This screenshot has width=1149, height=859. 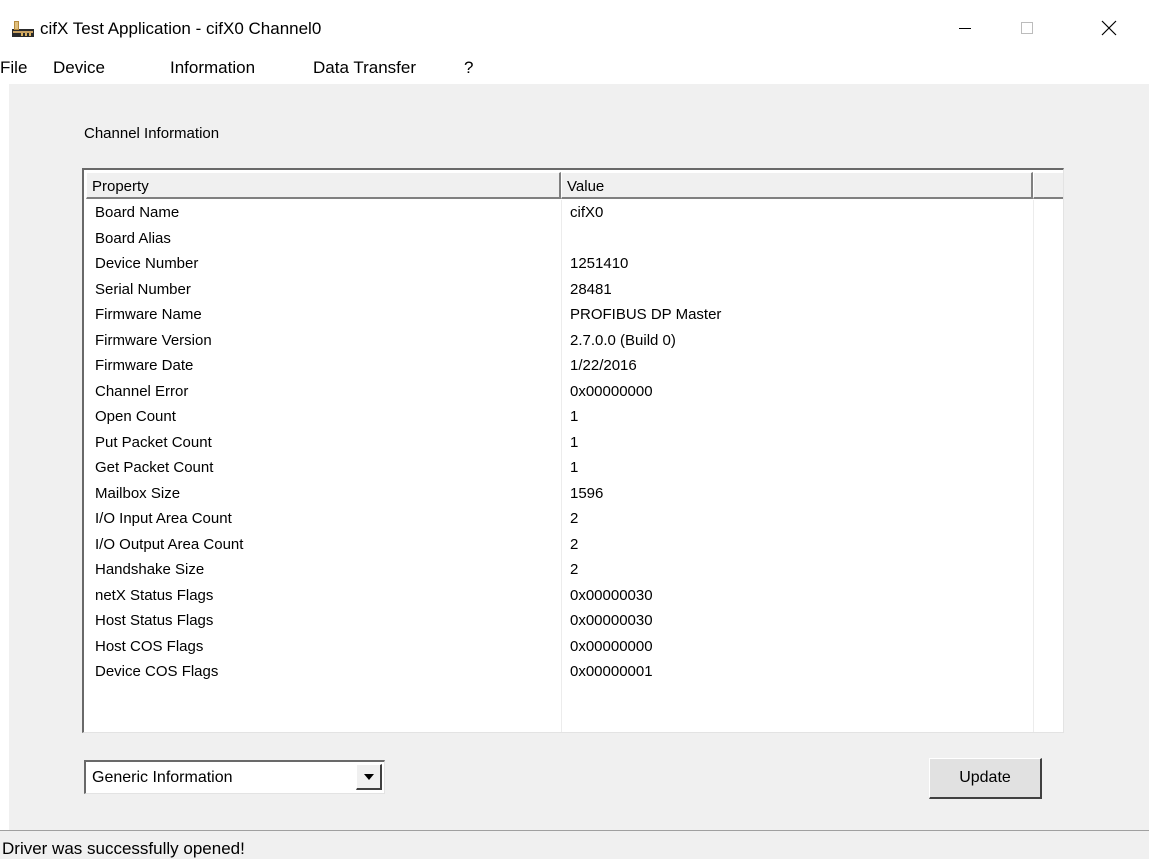 I want to click on property-cell: Host COS Flags, so click(x=149, y=646).